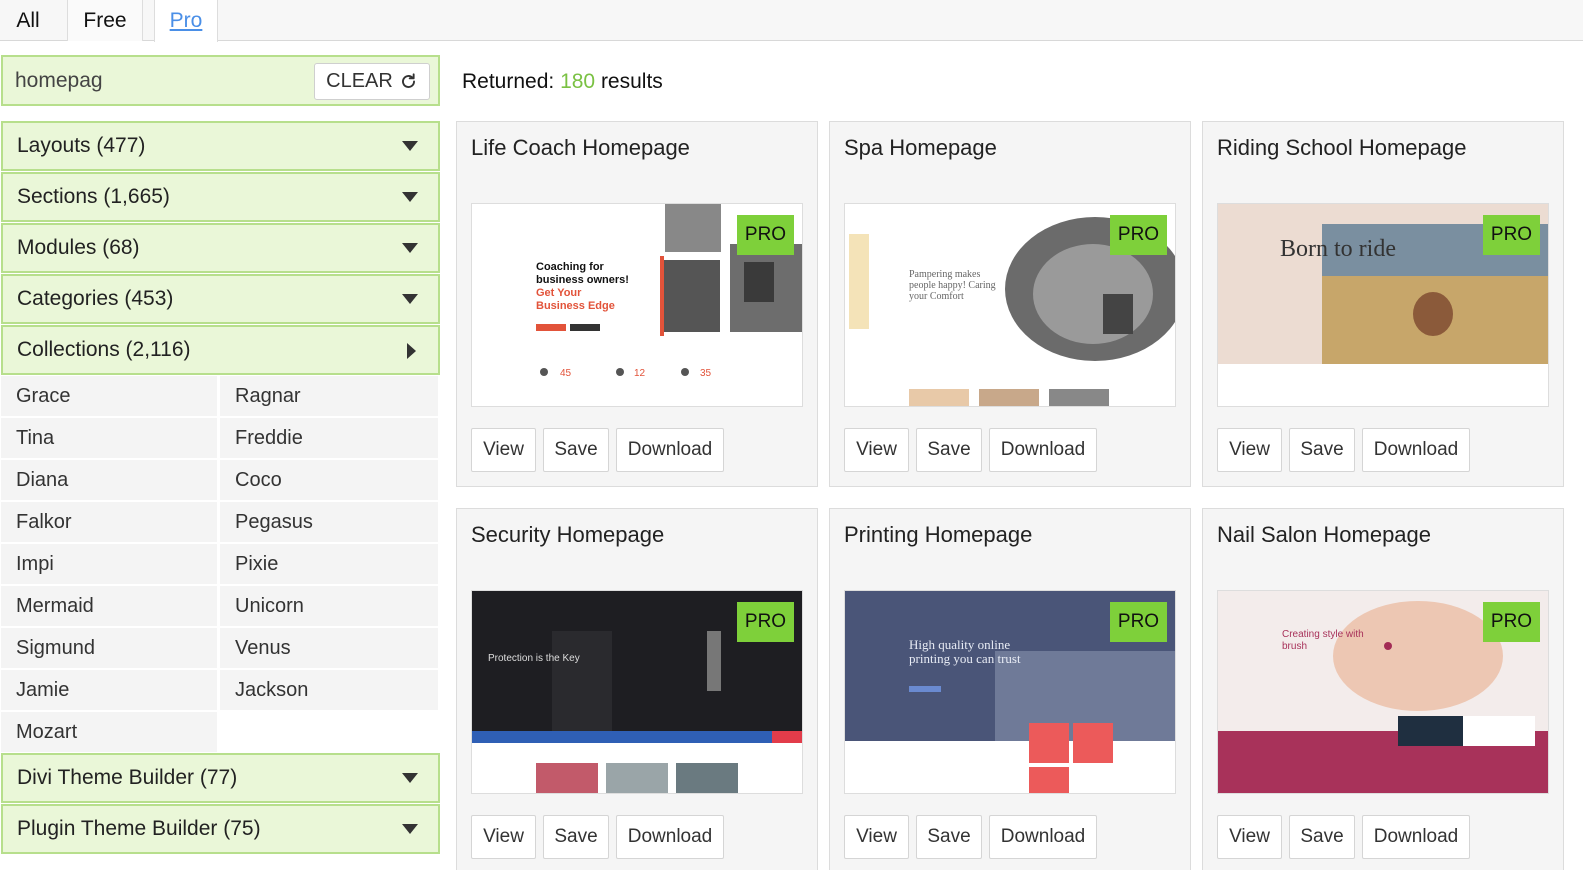 The width and height of the screenshot is (1583, 870). What do you see at coordinates (109, 522) in the screenshot?
I see `collection-item: Falkor` at bounding box center [109, 522].